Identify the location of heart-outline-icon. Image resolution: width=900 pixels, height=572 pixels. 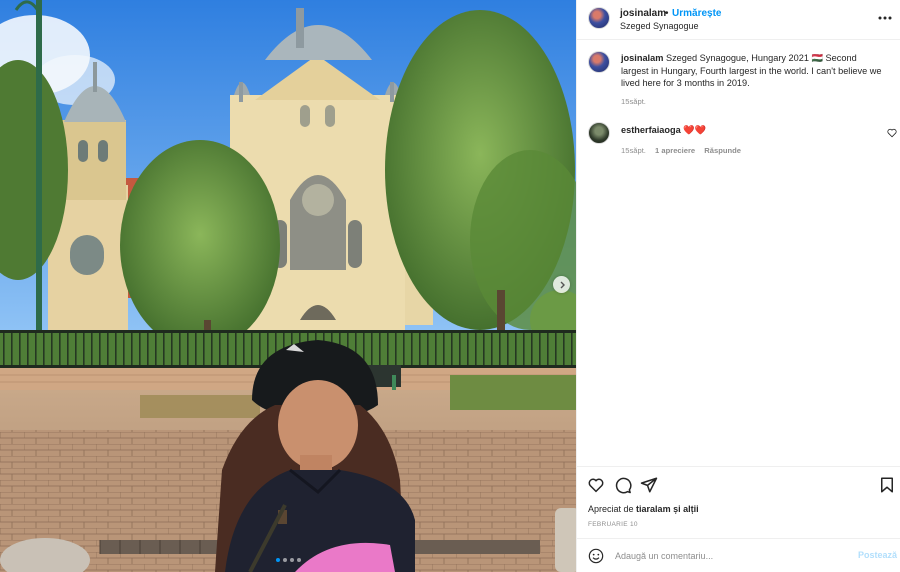
(596, 485).